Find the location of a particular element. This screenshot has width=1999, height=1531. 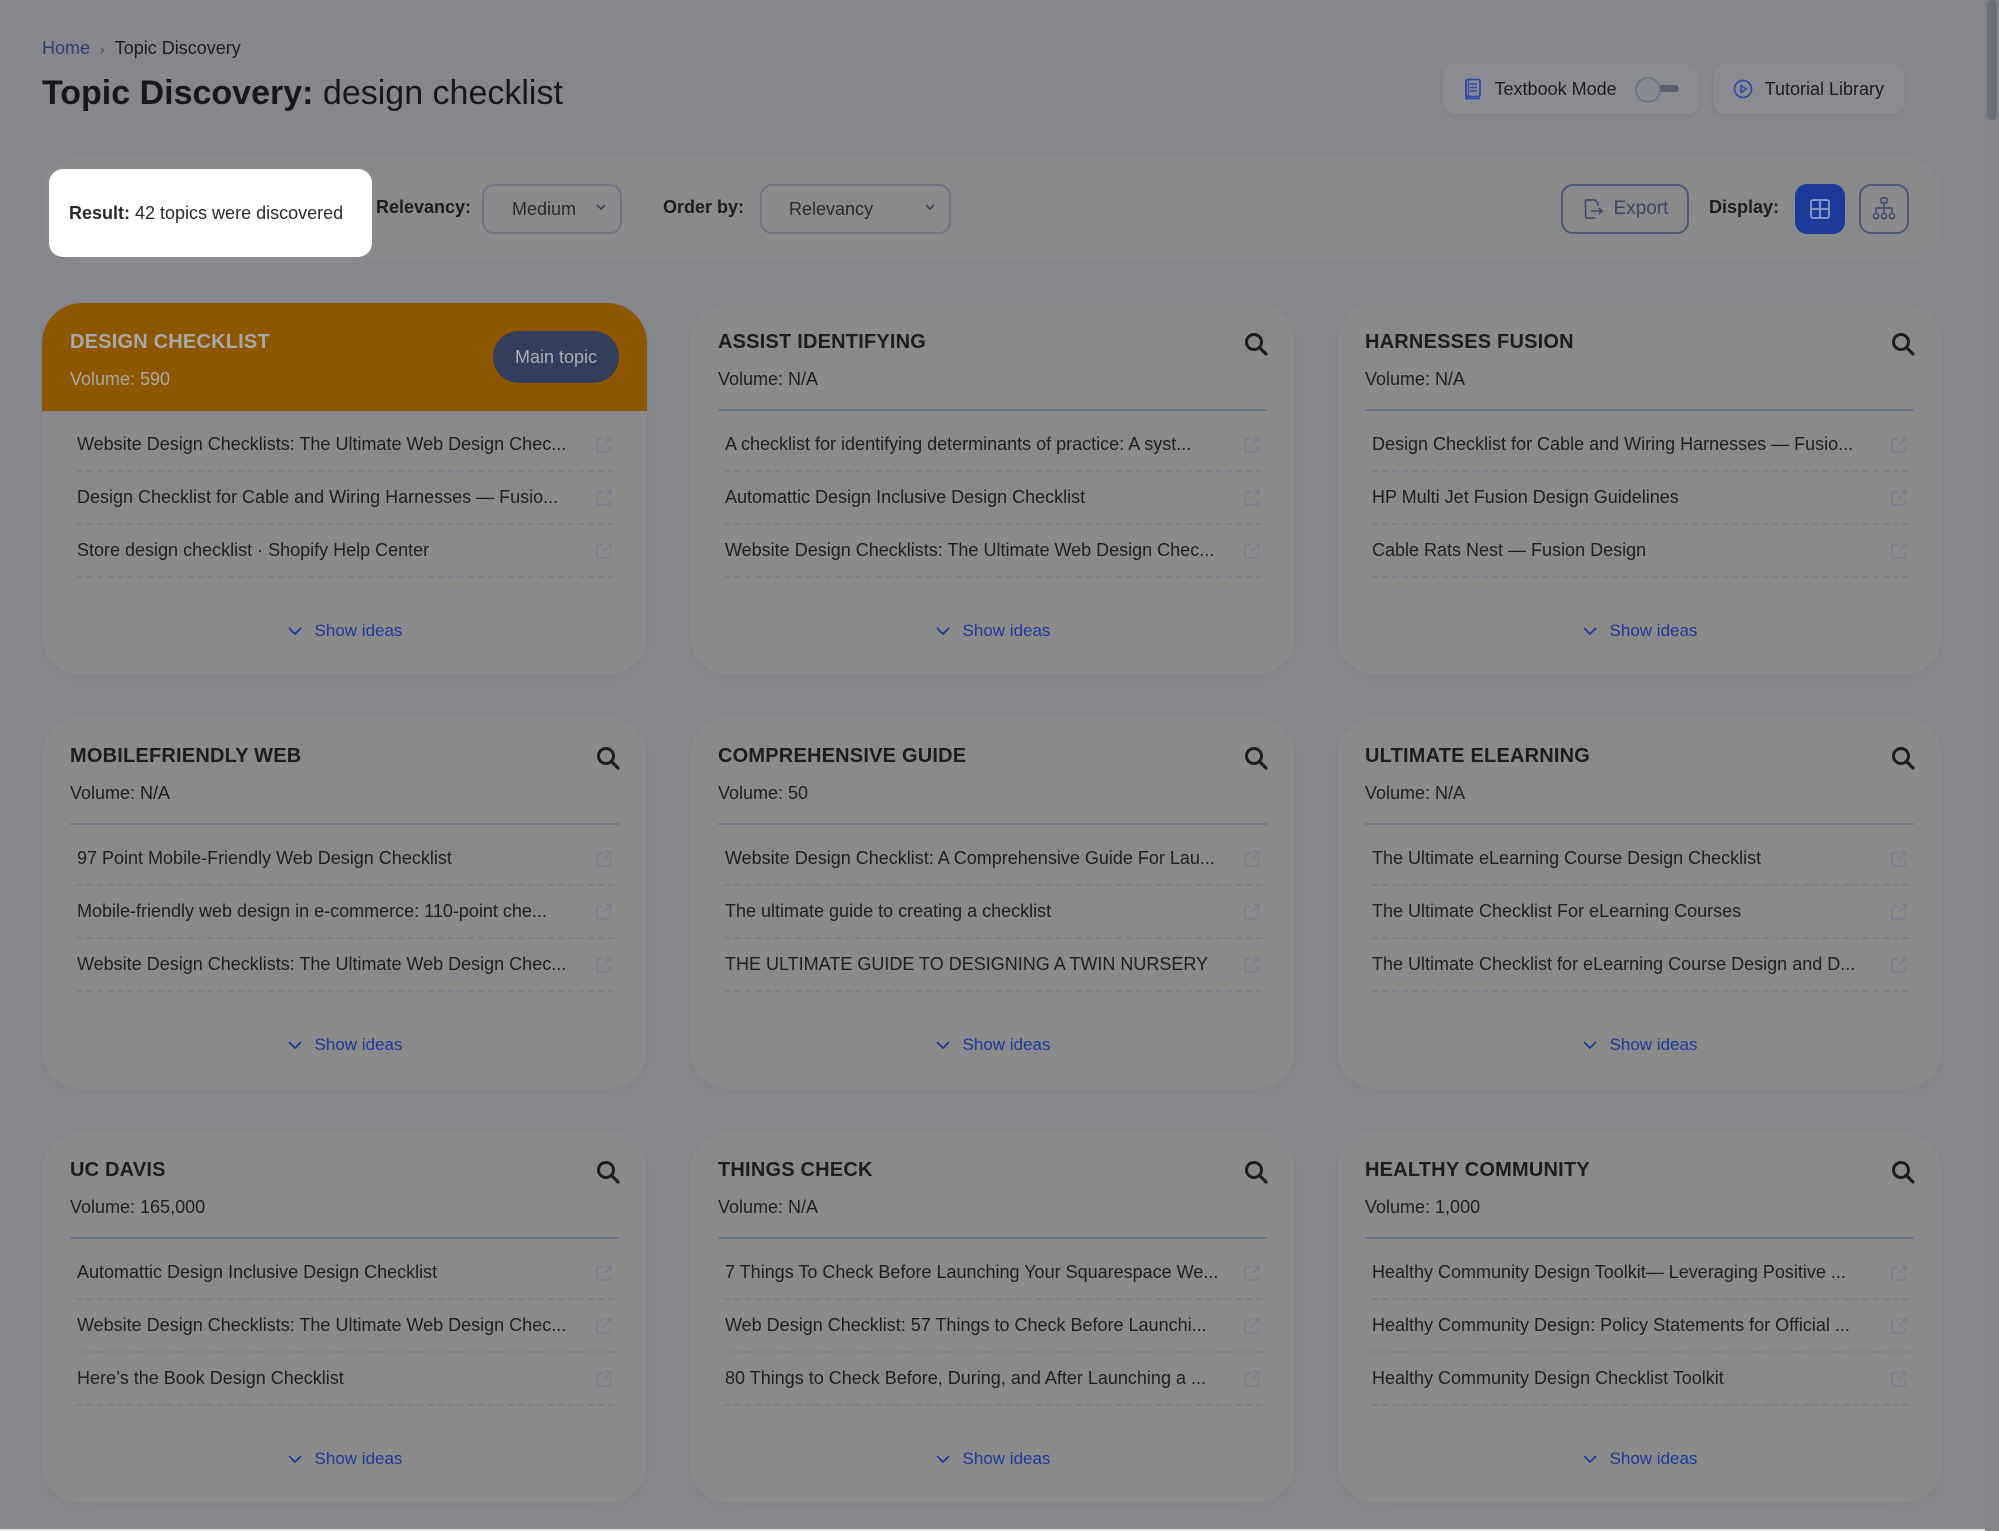

scrollbar-thumb is located at coordinates (1992, 60).